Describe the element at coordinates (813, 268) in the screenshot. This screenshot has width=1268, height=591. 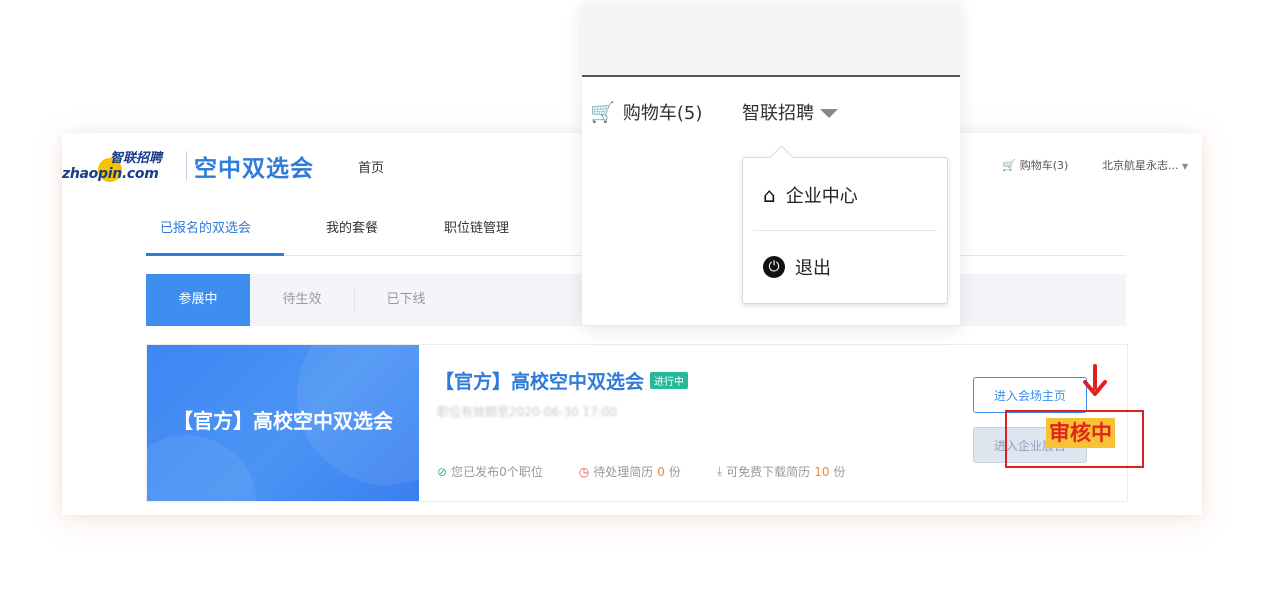
I see `menu-item-label: 退出` at that location.